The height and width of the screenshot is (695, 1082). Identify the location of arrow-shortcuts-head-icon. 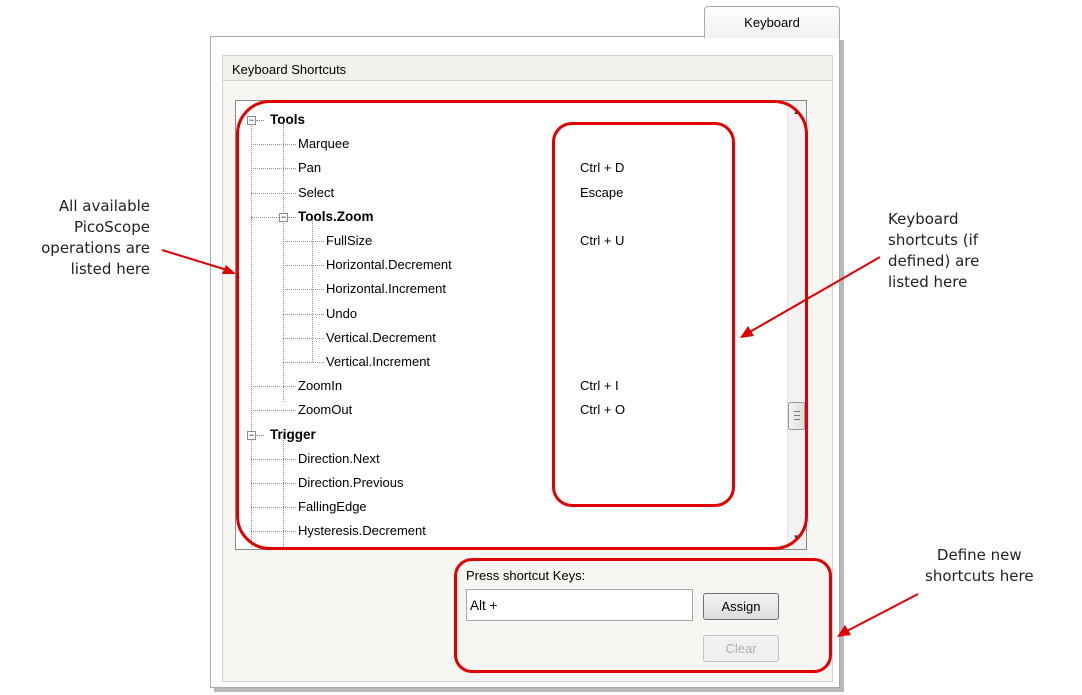
(747, 332).